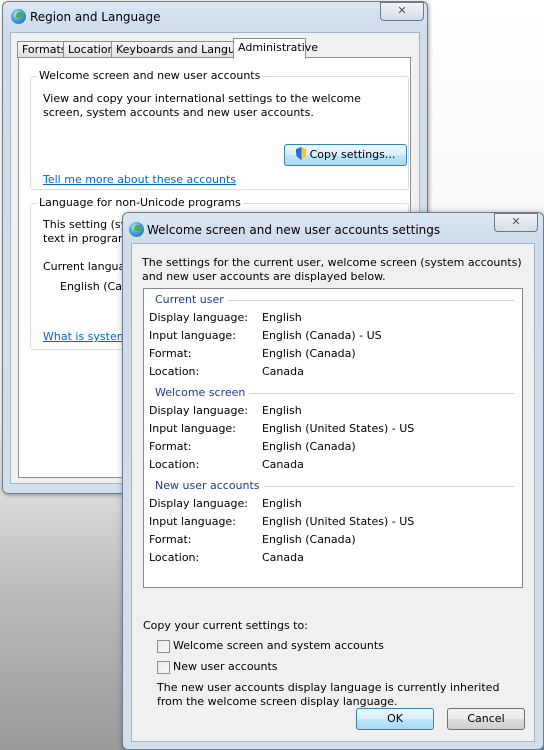 Image resolution: width=544 pixels, height=750 pixels. I want to click on section-header-current-user: Current user, so click(333, 302).